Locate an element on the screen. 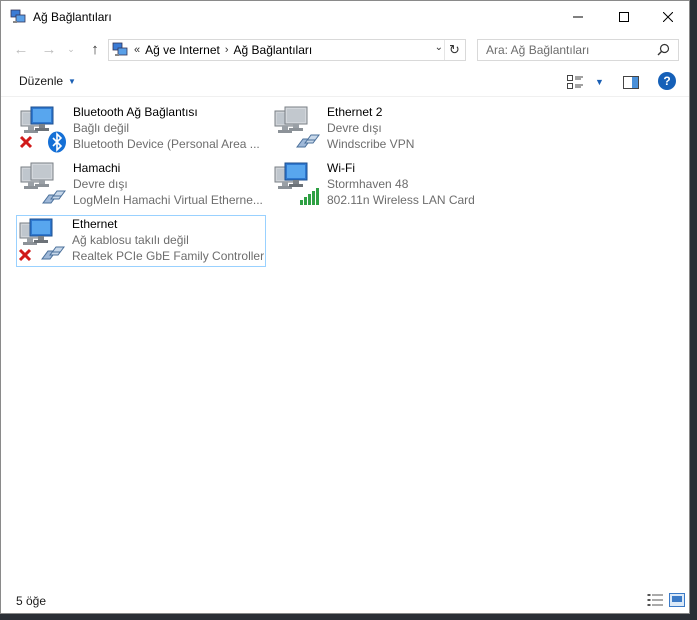  arrow-right-icon: → is located at coordinates (49, 49).